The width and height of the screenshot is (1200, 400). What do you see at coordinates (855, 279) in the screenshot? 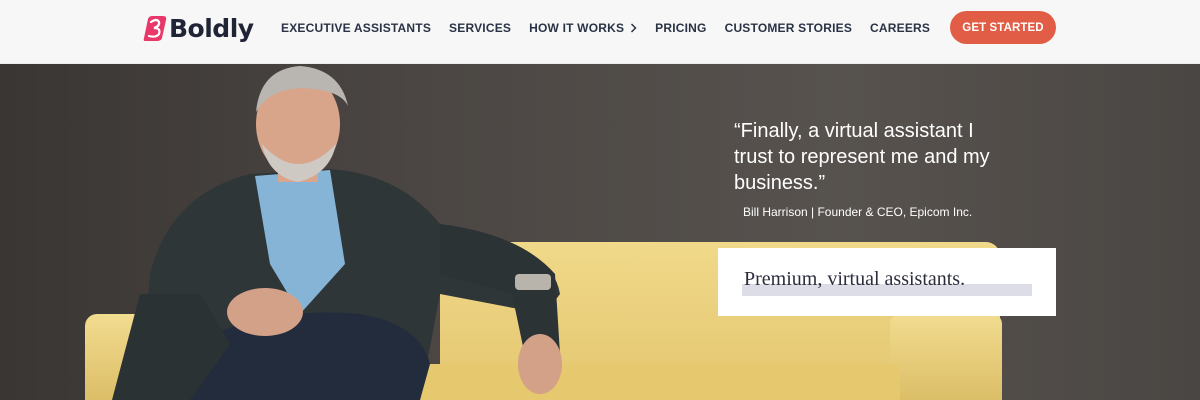
I see `tagline-text: Premium, virtual assistants.` at bounding box center [855, 279].